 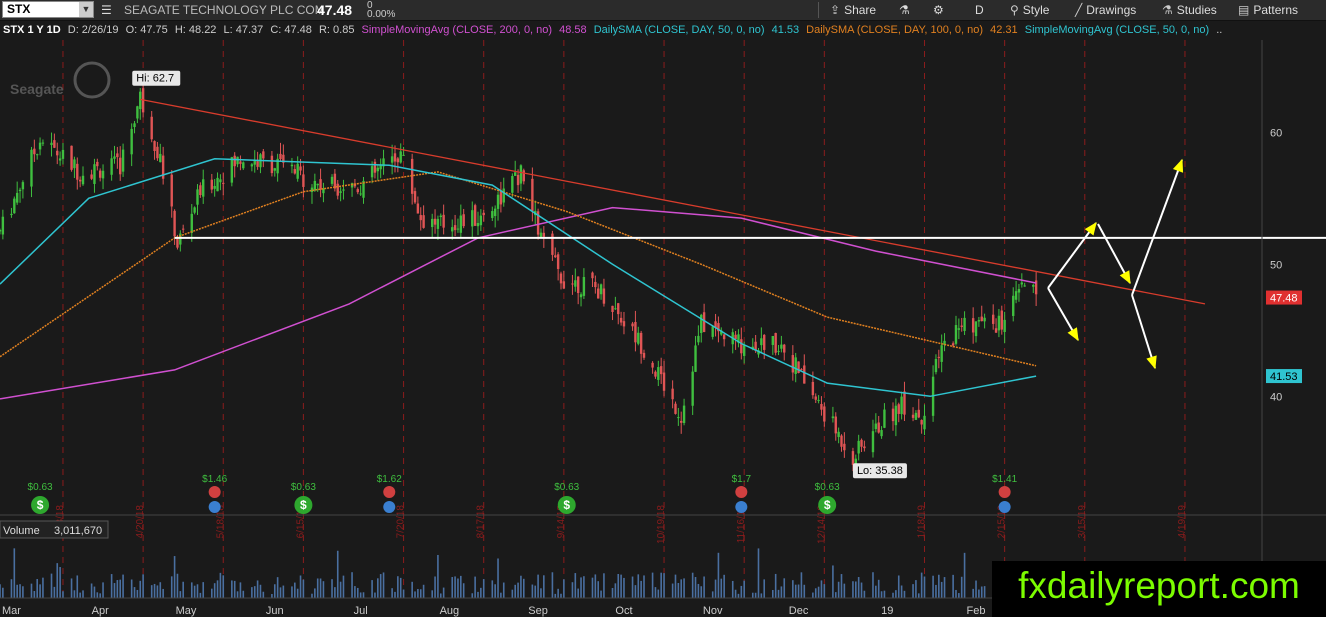 What do you see at coordinates (1004, 479) in the screenshot?
I see `earnings-label: $1.41` at bounding box center [1004, 479].